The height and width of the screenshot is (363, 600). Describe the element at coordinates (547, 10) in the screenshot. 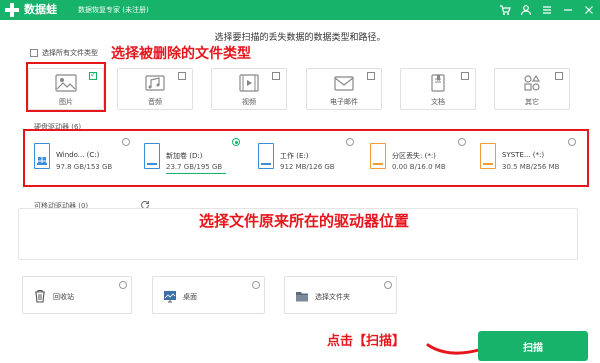

I see `menu-icon` at that location.